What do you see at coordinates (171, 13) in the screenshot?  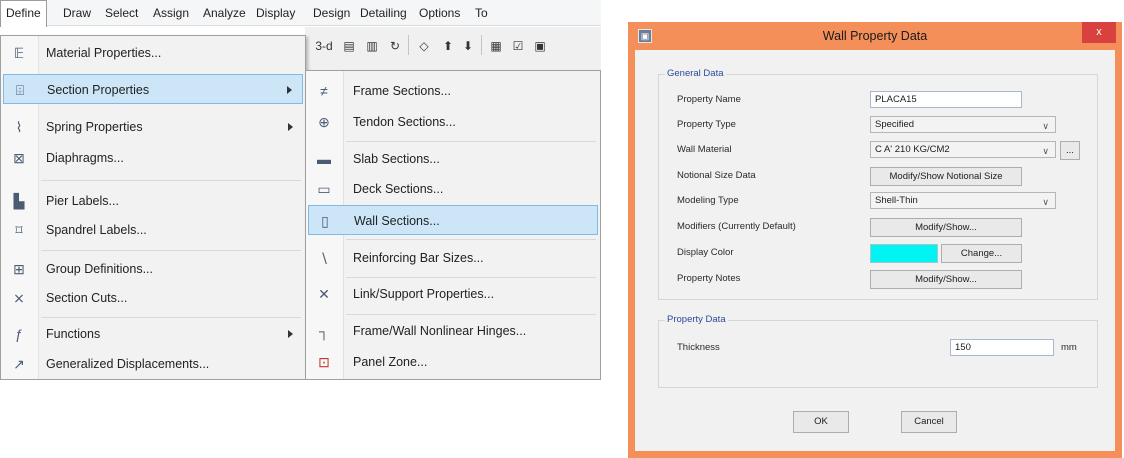 I see `menu-assign: Assign` at bounding box center [171, 13].